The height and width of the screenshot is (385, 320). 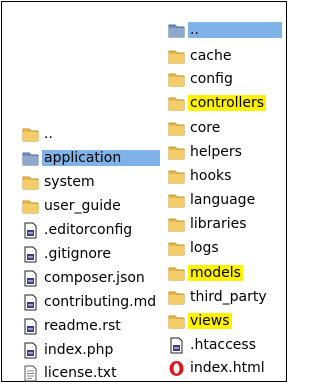 I want to click on item-label: models, so click(x=215, y=273).